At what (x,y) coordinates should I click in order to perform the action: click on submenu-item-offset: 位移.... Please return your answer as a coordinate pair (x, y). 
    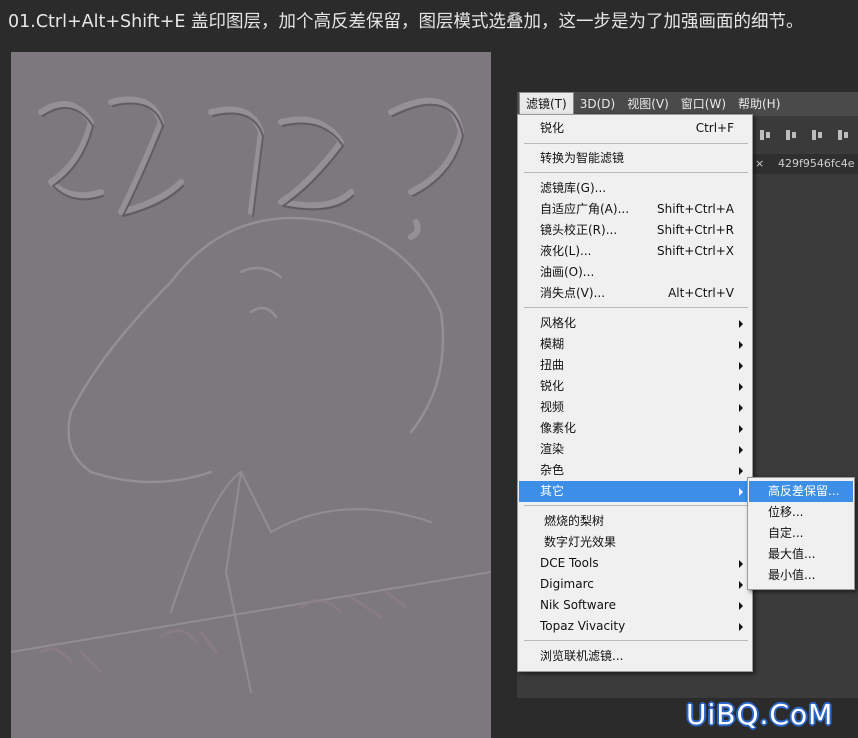
    Looking at the image, I should click on (801, 512).